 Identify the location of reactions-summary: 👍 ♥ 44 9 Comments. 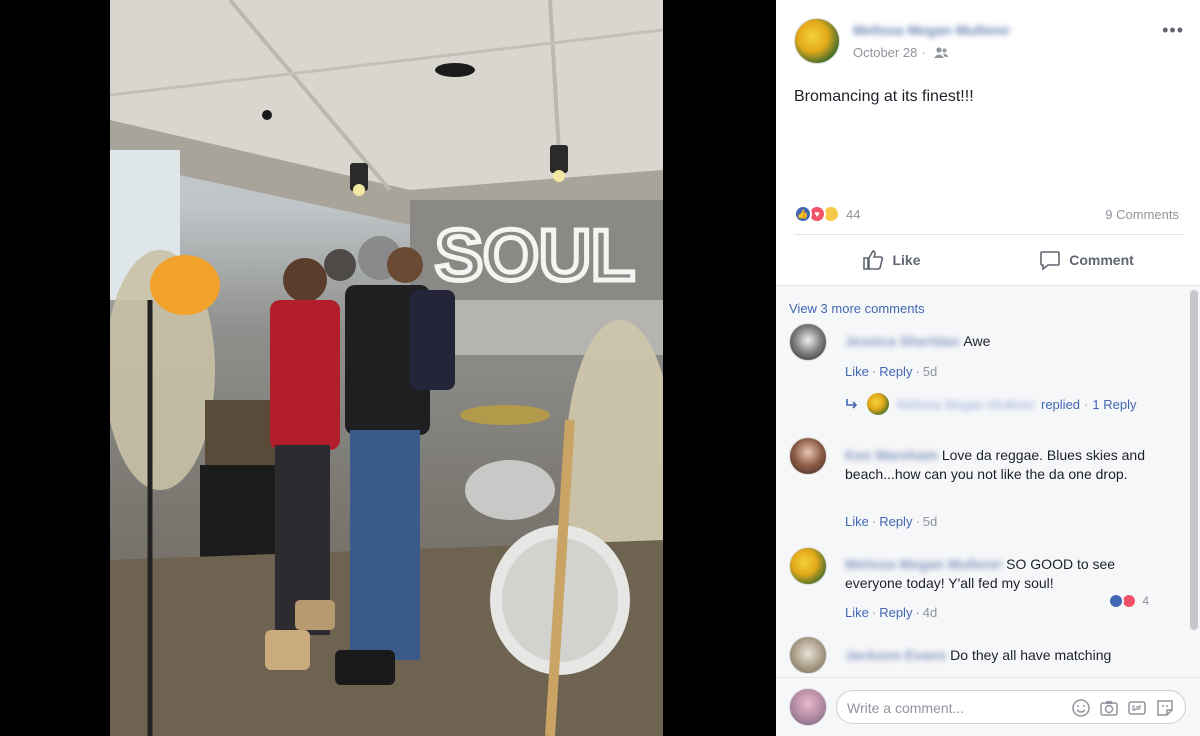
(986, 214).